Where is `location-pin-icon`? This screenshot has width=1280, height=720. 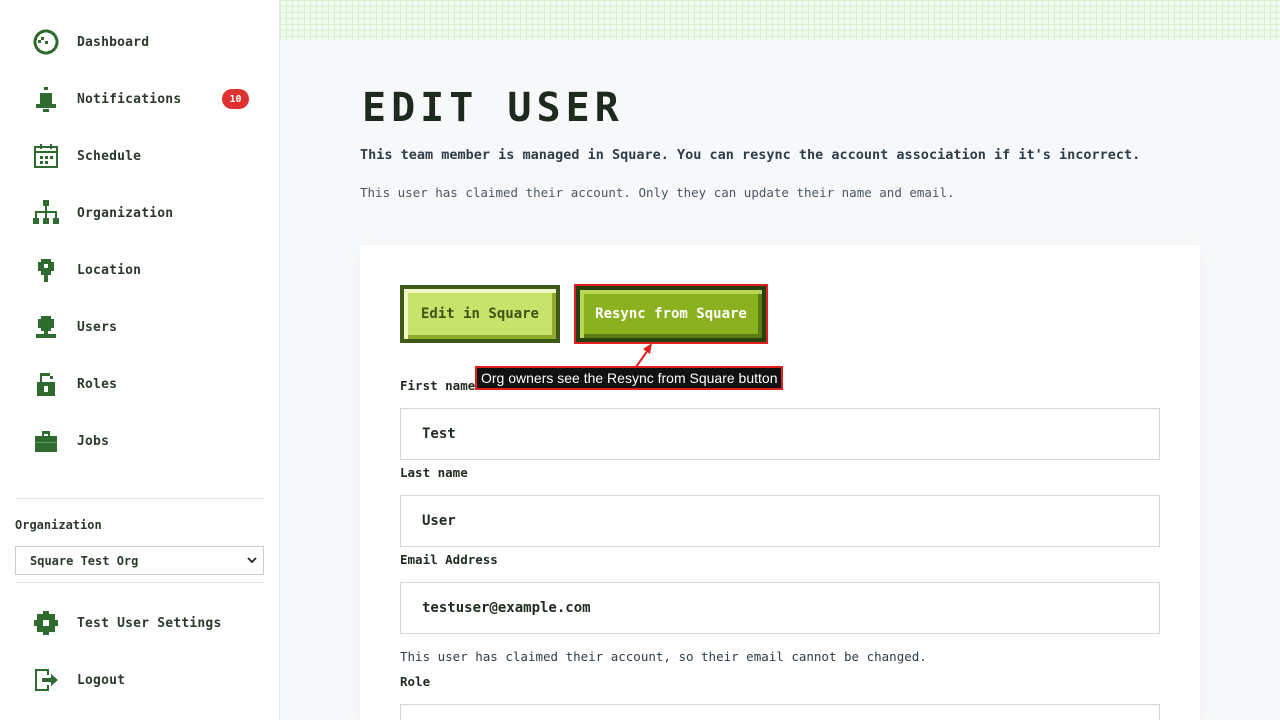 location-pin-icon is located at coordinates (46, 270).